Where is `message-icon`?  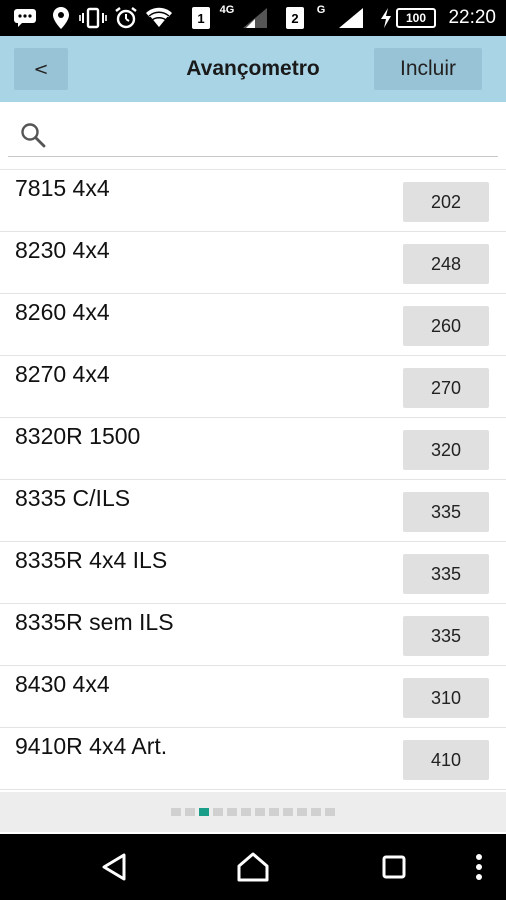
message-icon is located at coordinates (25, 18).